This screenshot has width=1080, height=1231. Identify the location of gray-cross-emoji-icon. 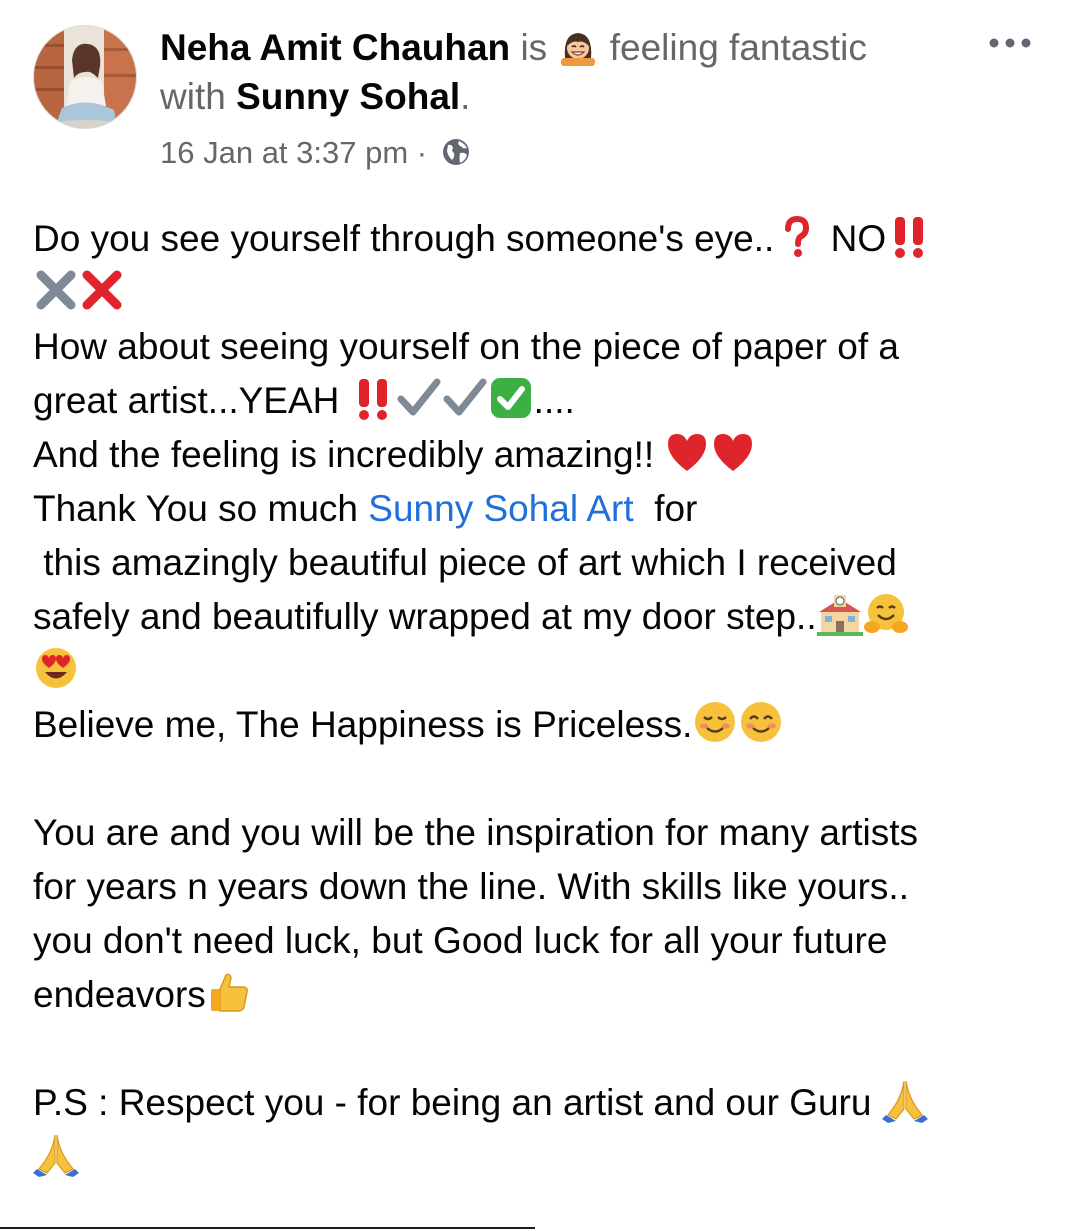
(56, 290).